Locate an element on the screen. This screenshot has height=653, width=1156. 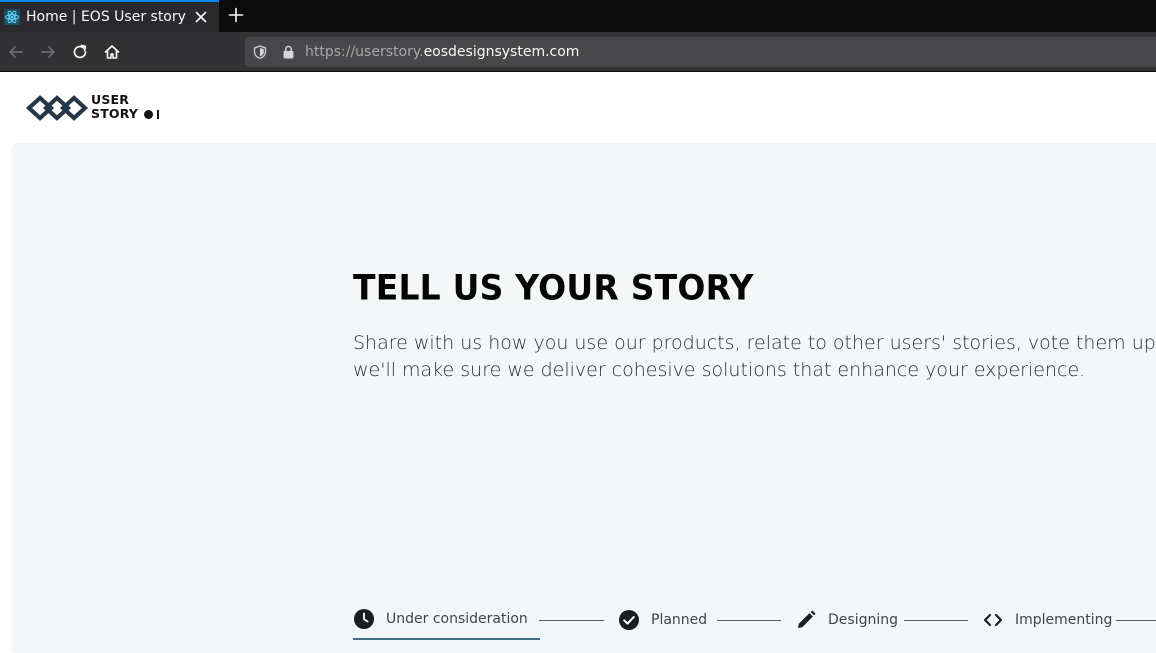
url-text: https://userstory.eosdesignsystem.com is located at coordinates (442, 52).